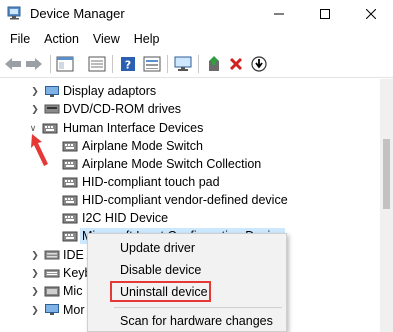 The image size is (393, 332). What do you see at coordinates (52, 109) in the screenshot?
I see `dvd-drive-icon` at bounding box center [52, 109].